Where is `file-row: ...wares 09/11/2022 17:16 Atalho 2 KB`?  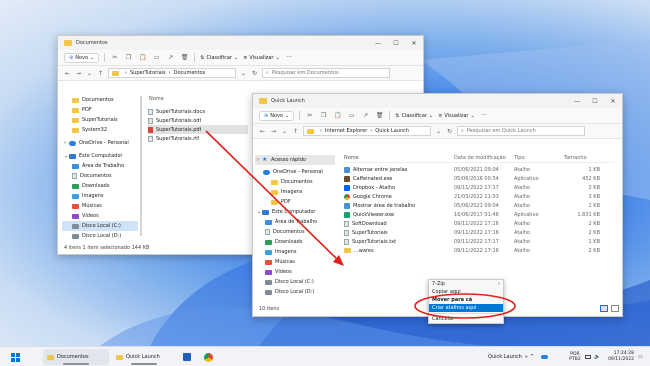 file-row: ...wares 09/11/2022 17:16 Atalho 2 KB is located at coordinates (479, 250).